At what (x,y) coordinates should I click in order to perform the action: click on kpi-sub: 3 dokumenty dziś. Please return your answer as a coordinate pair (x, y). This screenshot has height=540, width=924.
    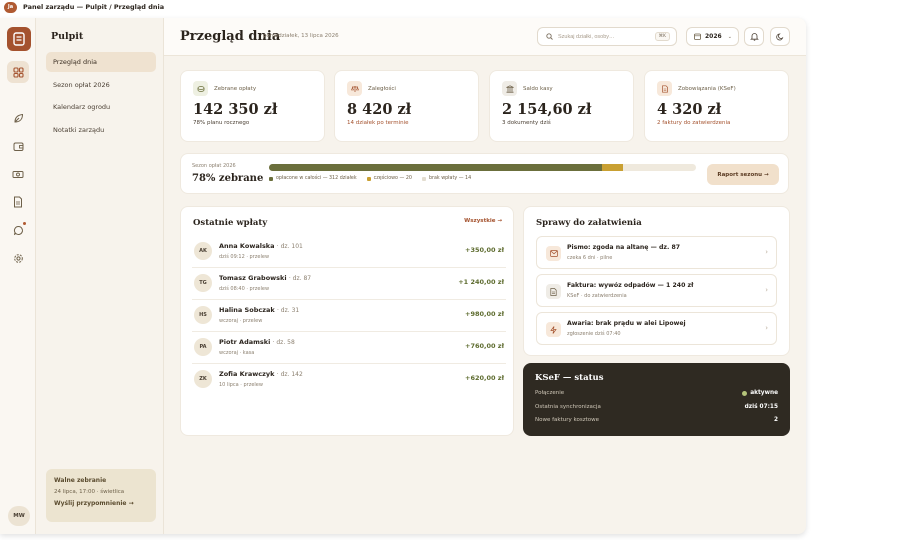
    Looking at the image, I should click on (526, 123).